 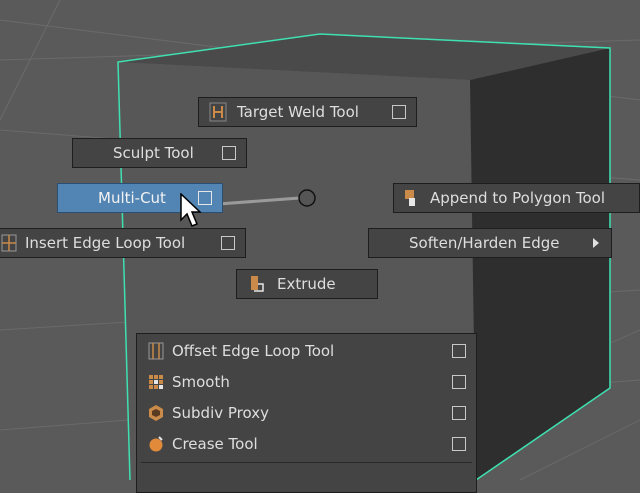 I want to click on menu-item-append-to-polygon-tool: Append to Polygon Tool, so click(x=516, y=198).